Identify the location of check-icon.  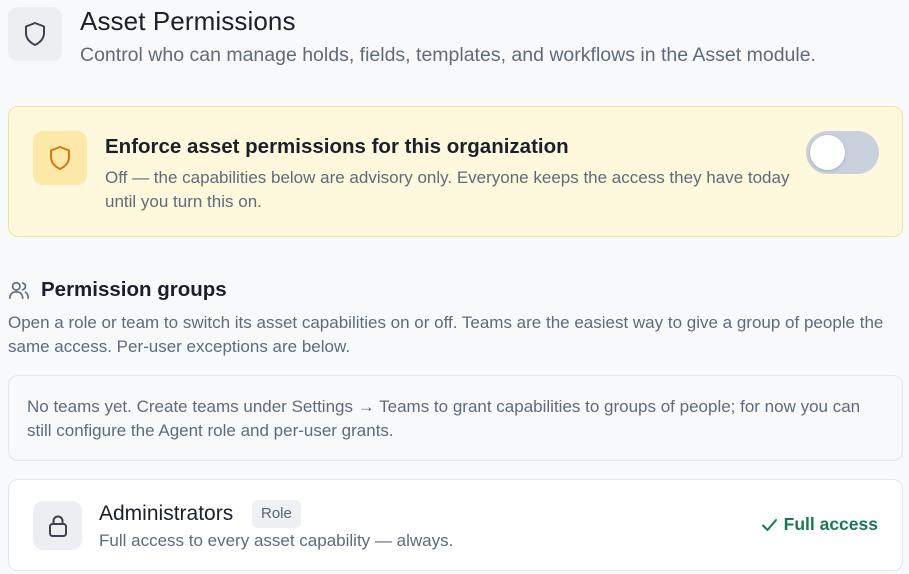
(769, 524).